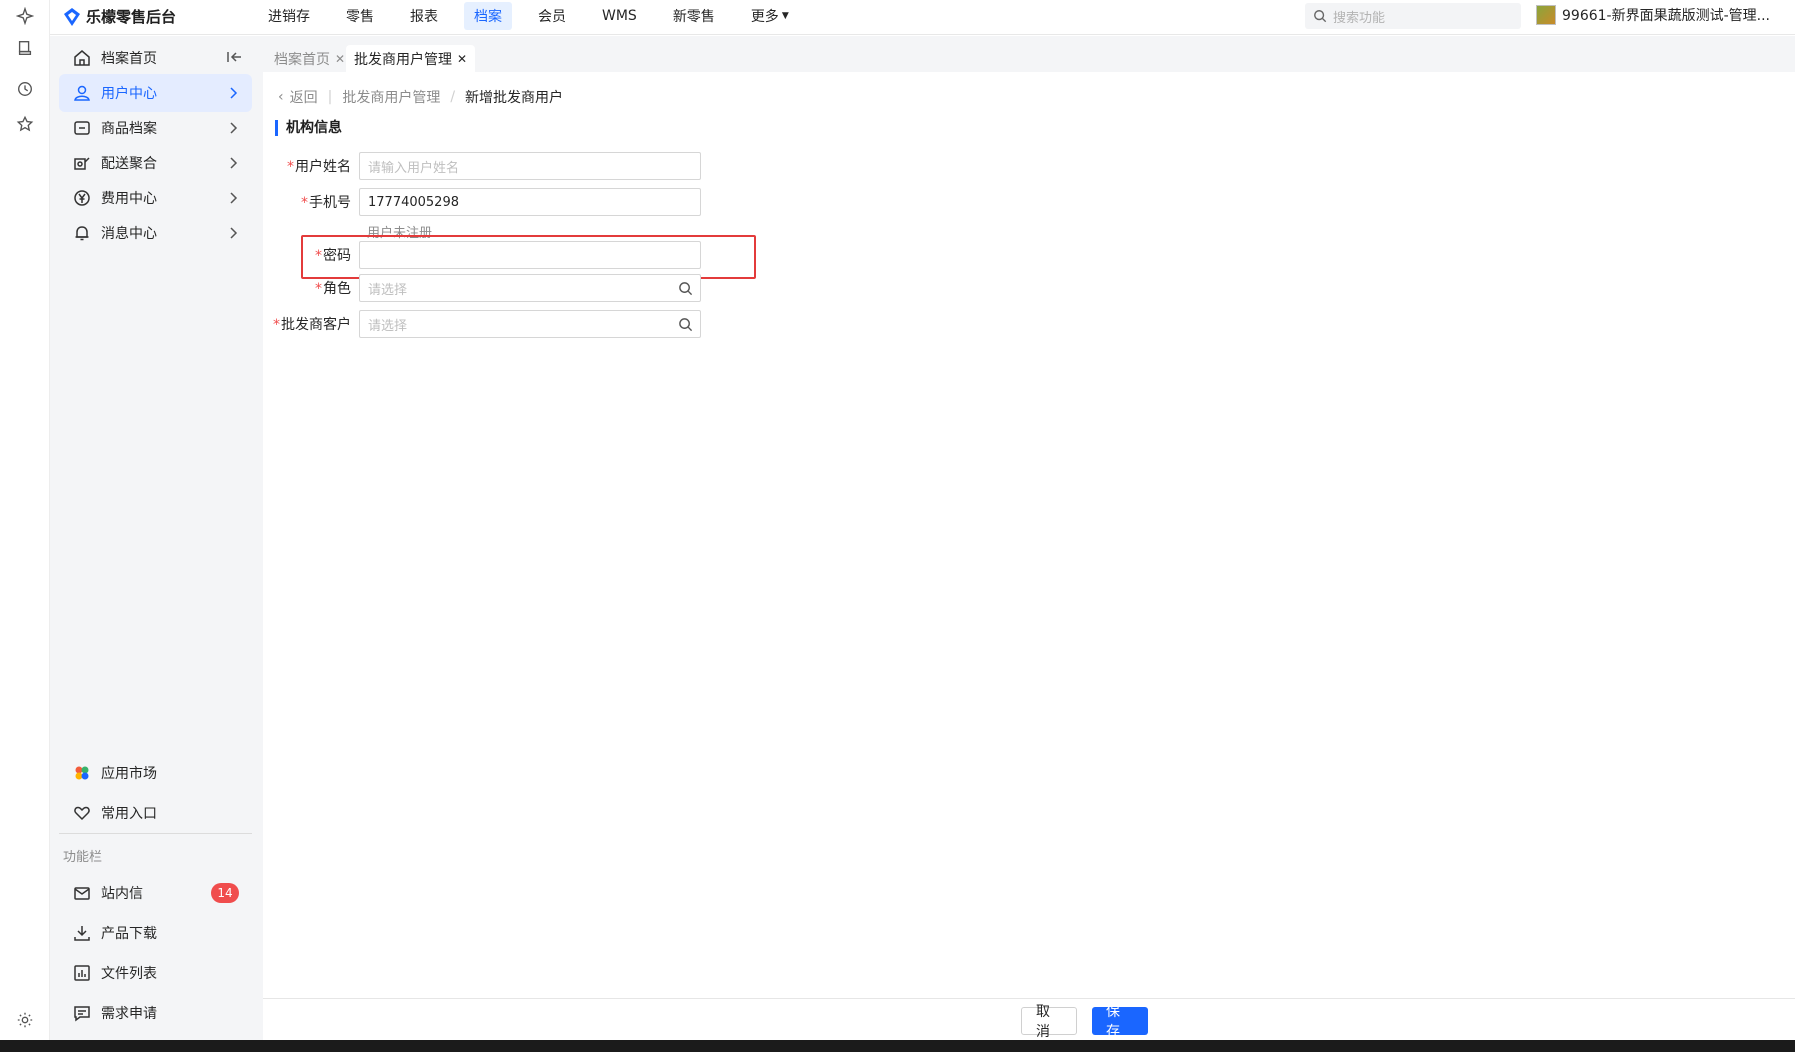 The image size is (1795, 1052). I want to click on form-row-role: *角色 请选择, so click(482, 288).